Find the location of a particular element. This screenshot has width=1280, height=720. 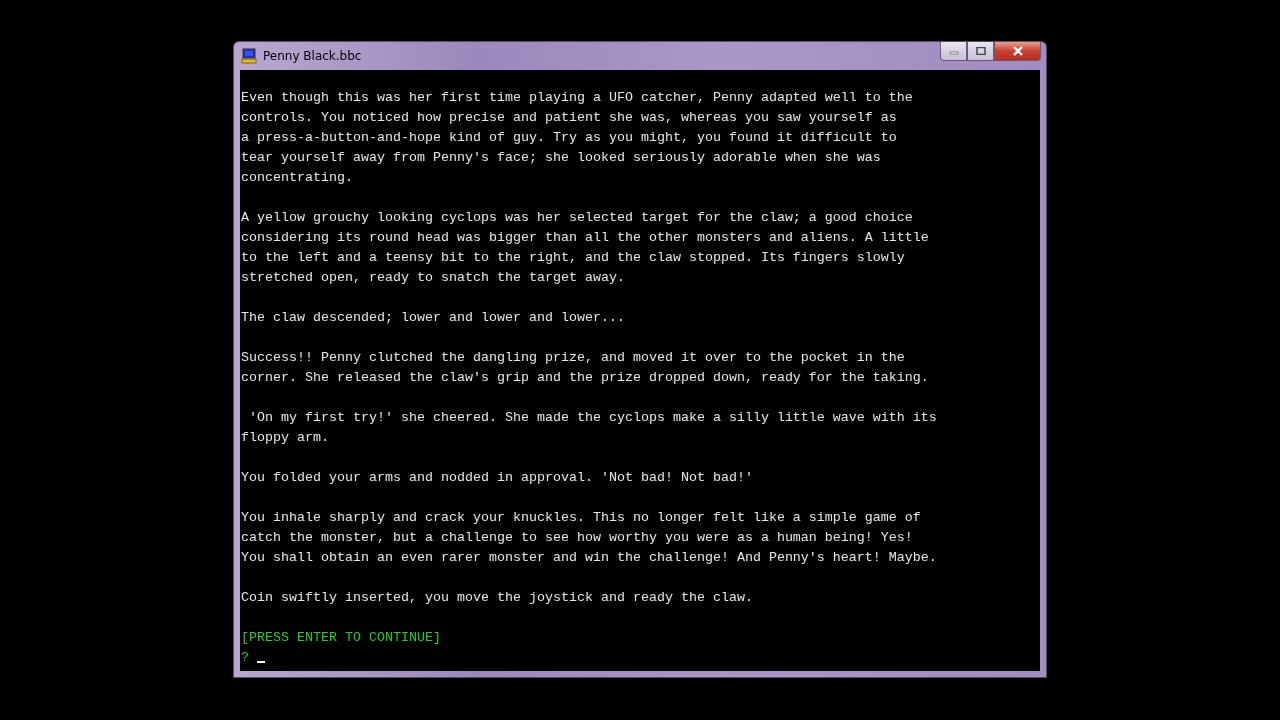

maximize-icon is located at coordinates (980, 51).